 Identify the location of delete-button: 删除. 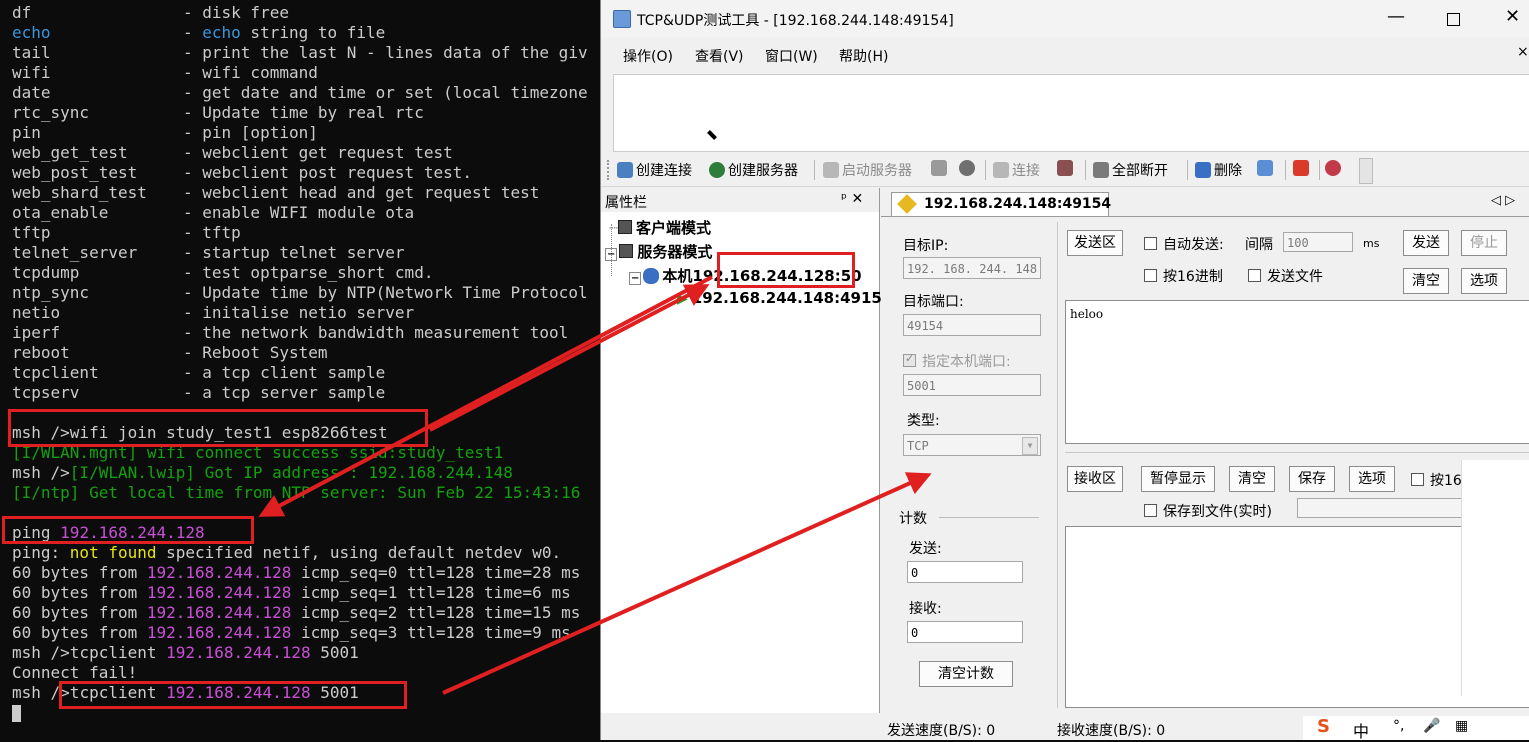
(1218, 170).